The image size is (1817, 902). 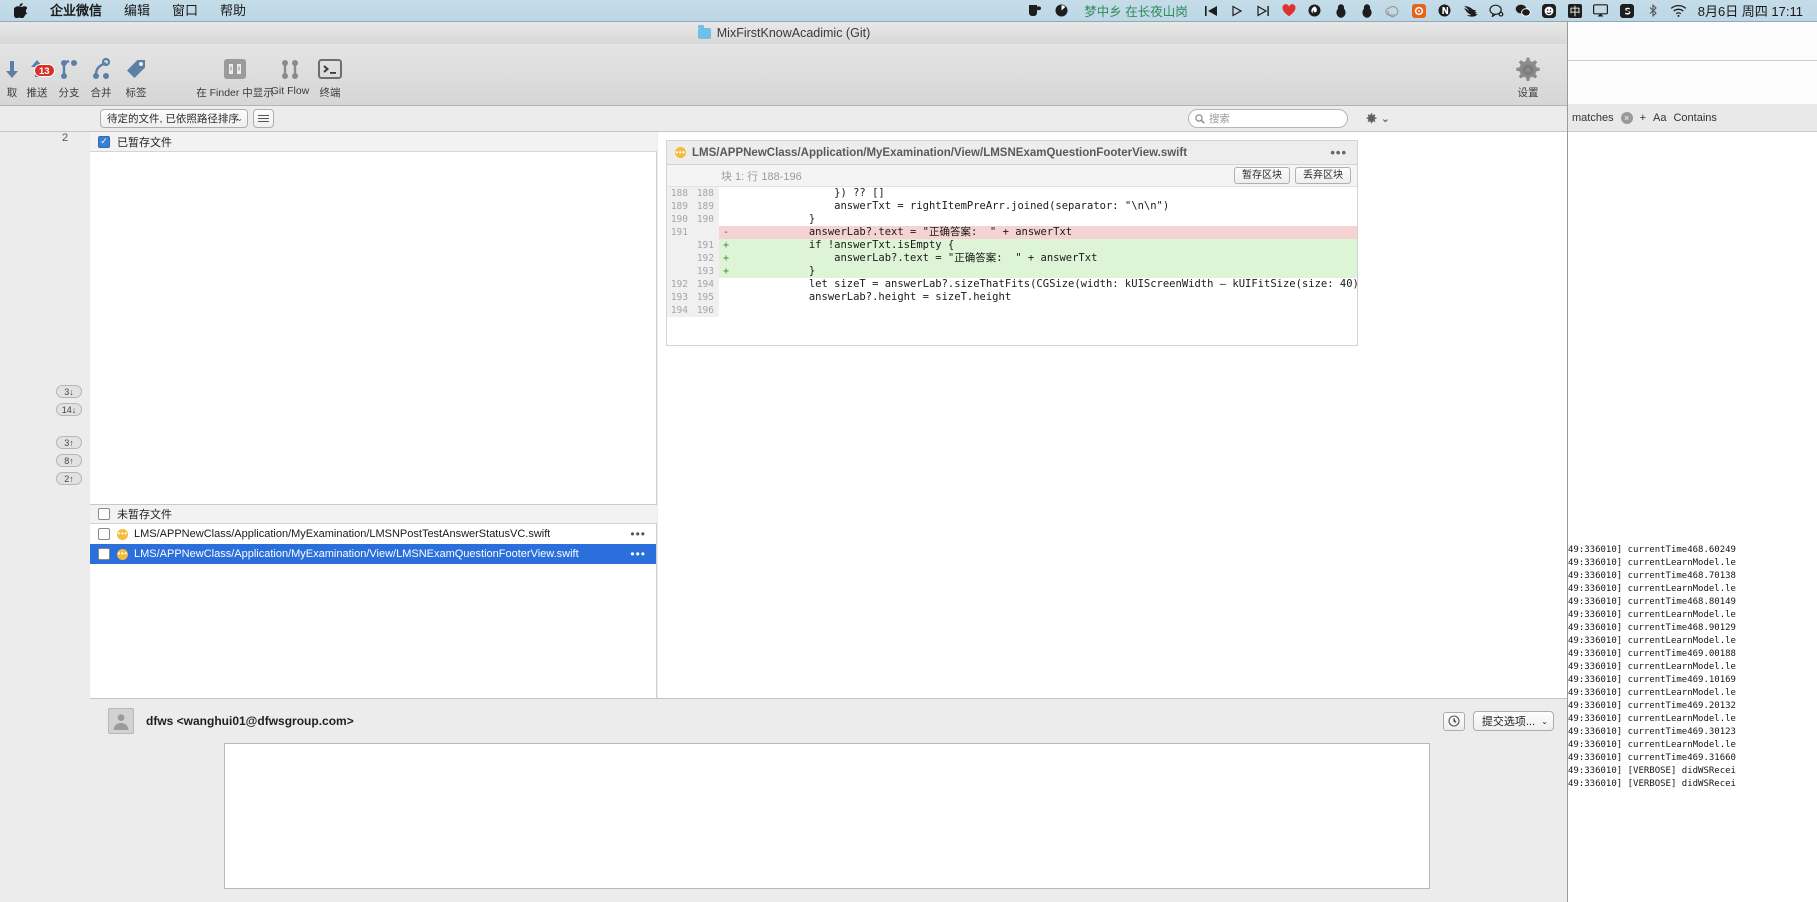 I want to click on diff-marker, so click(x=726, y=193).